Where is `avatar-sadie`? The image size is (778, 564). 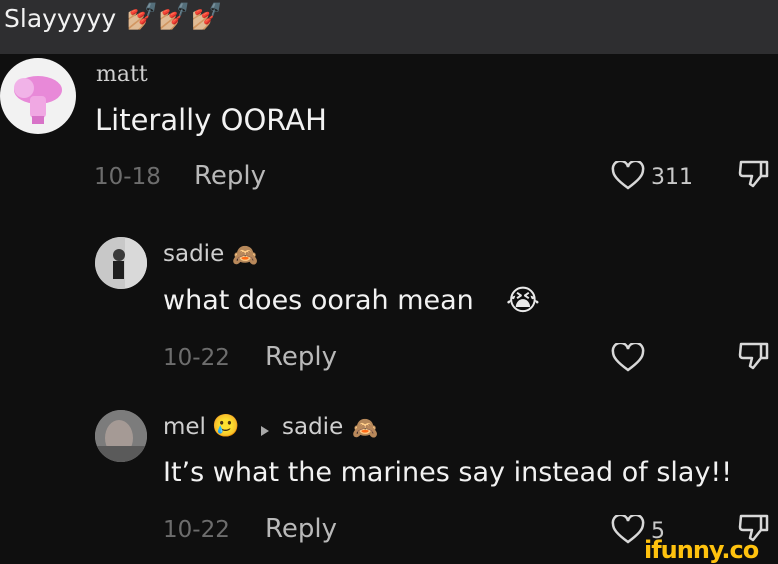
avatar-sadie is located at coordinates (121, 263).